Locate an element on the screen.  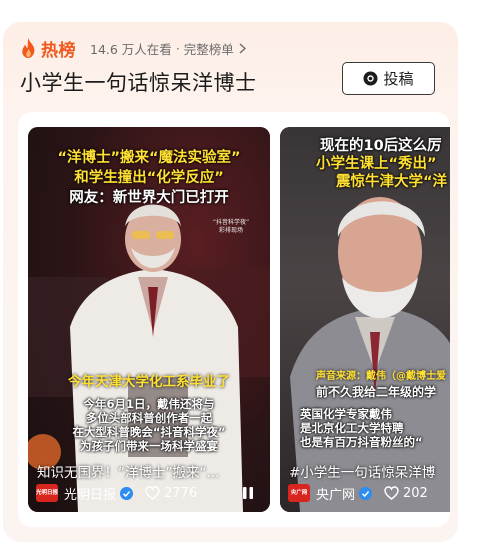
video-title: #小学生一句话惊呆洋博 is located at coordinates (369, 471).